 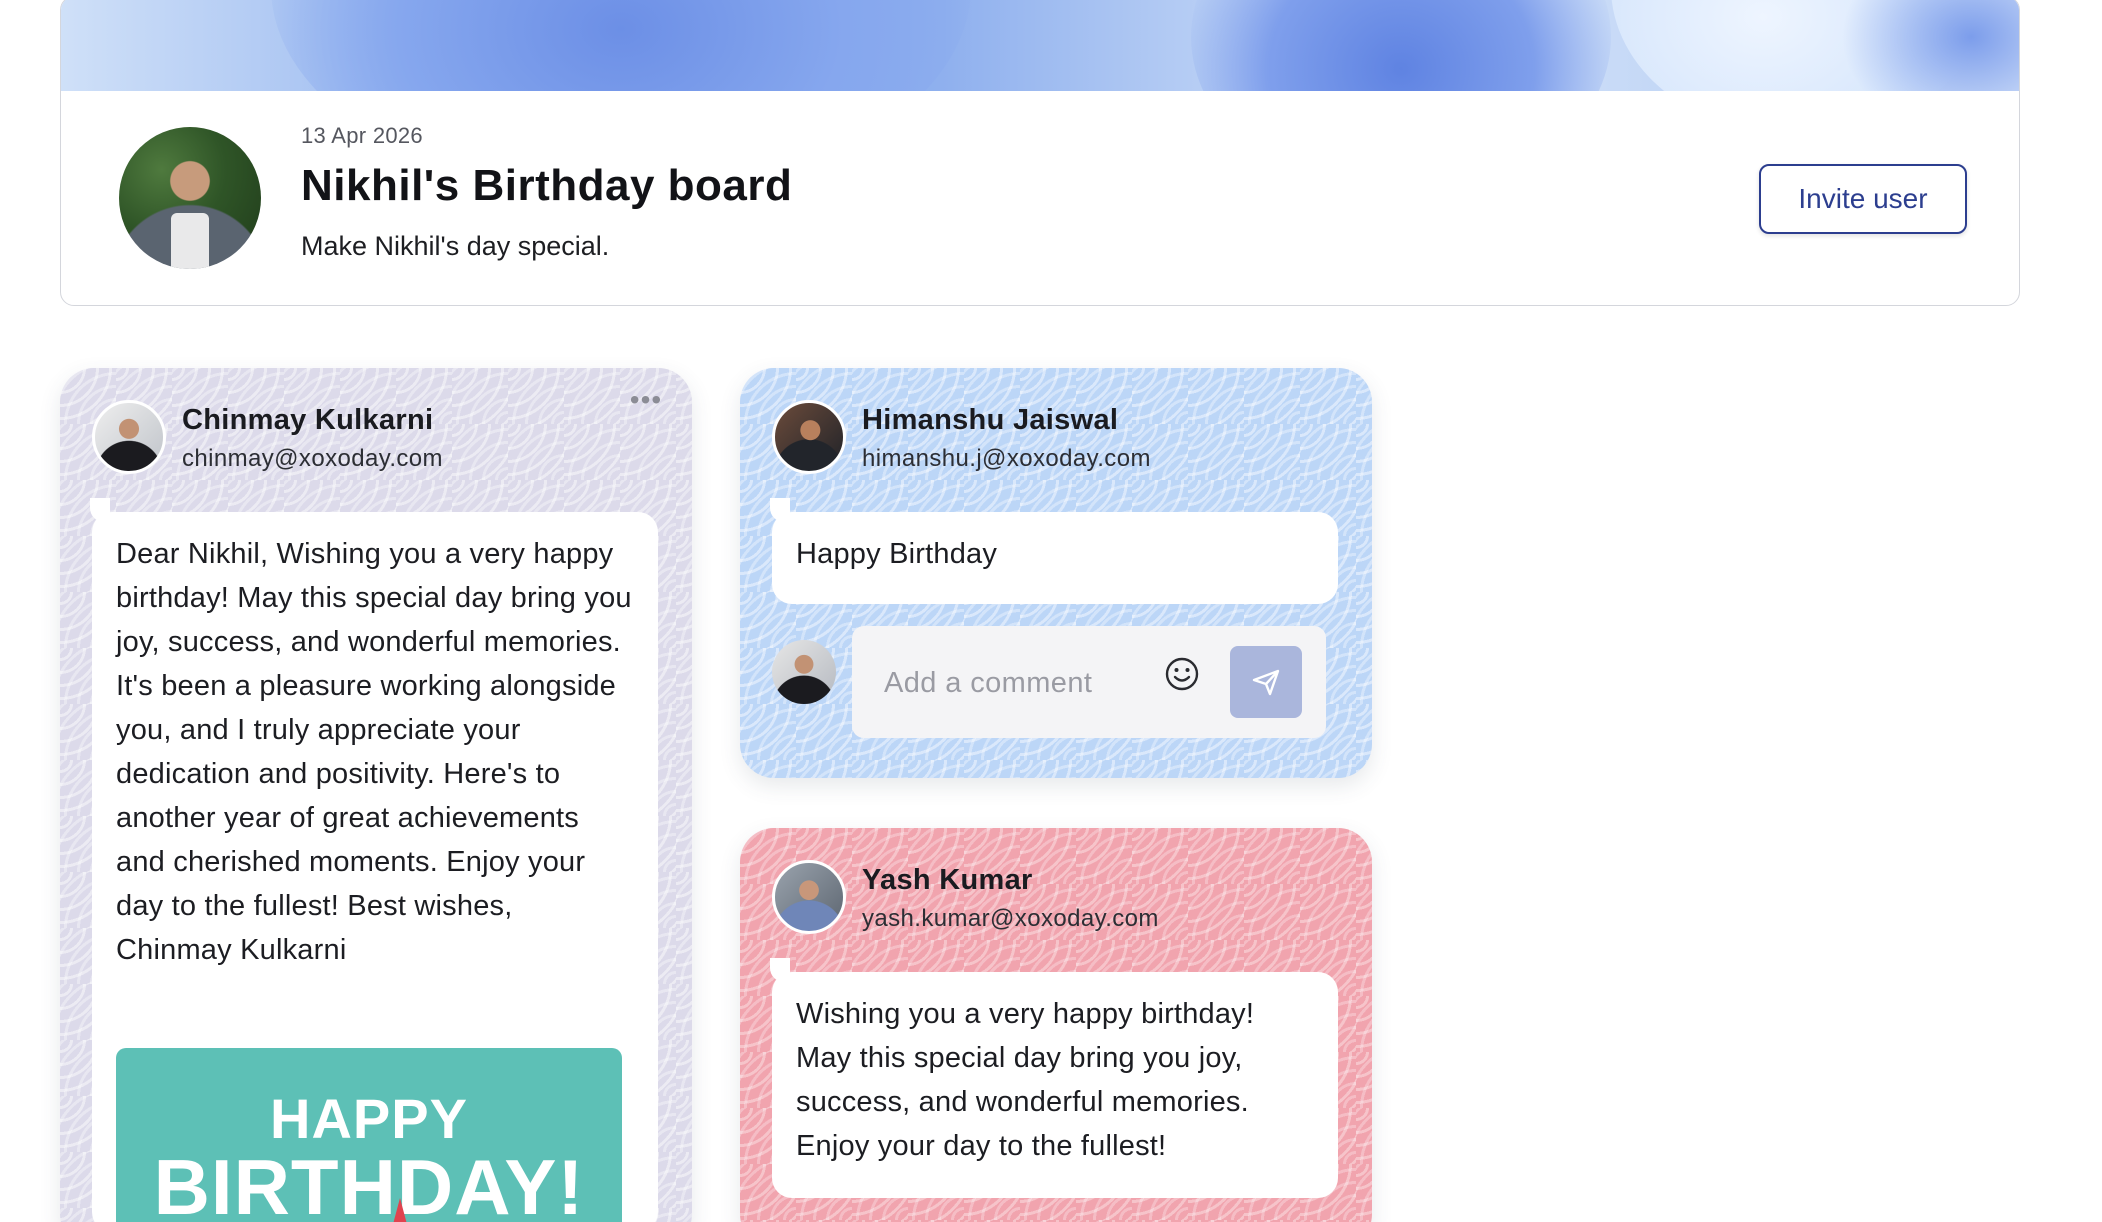 I want to click on board-banner, so click(x=1040, y=45).